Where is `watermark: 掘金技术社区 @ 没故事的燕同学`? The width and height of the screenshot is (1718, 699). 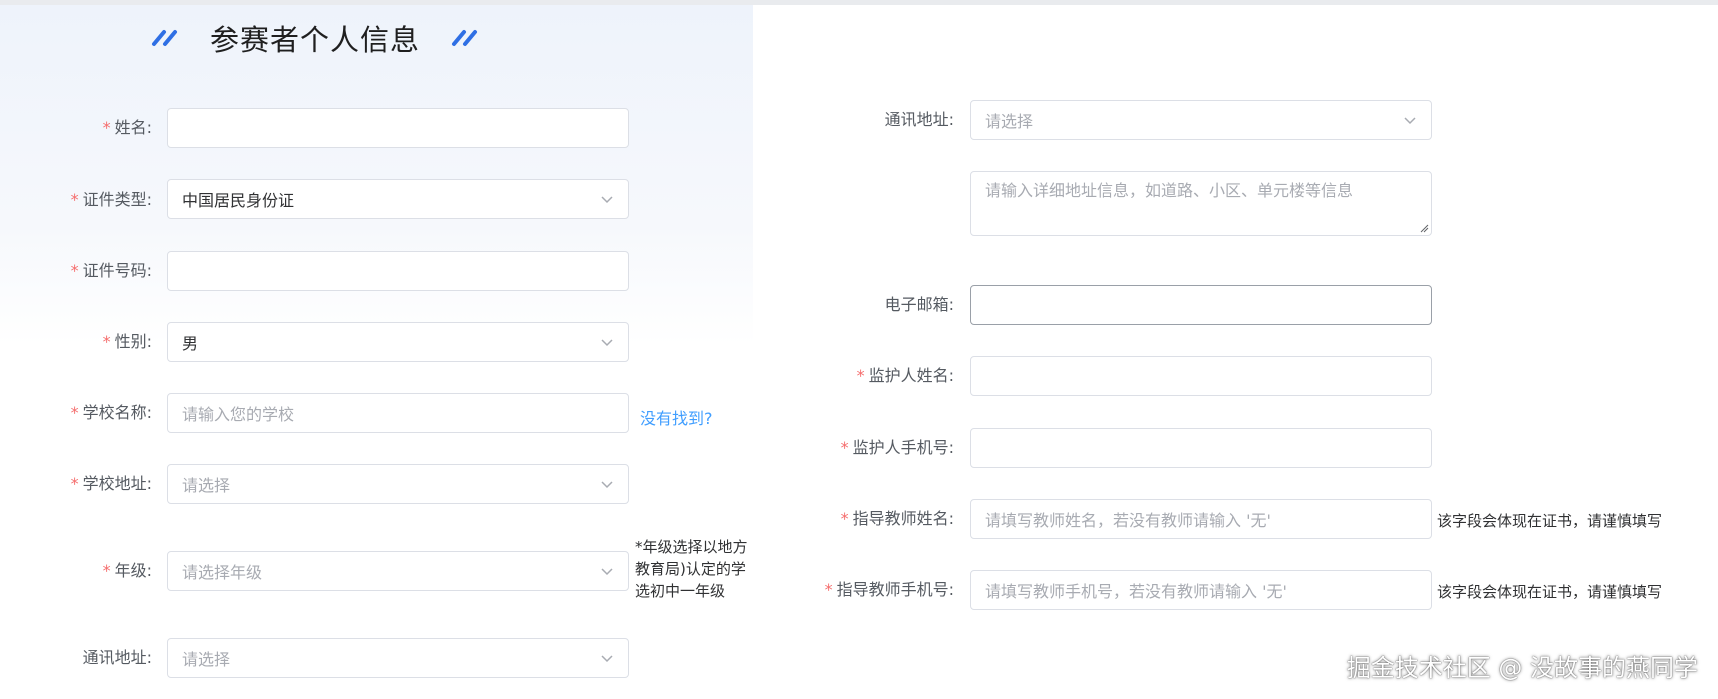 watermark: 掘金技术社区 @ 没故事的燕同学 is located at coordinates (1522, 668).